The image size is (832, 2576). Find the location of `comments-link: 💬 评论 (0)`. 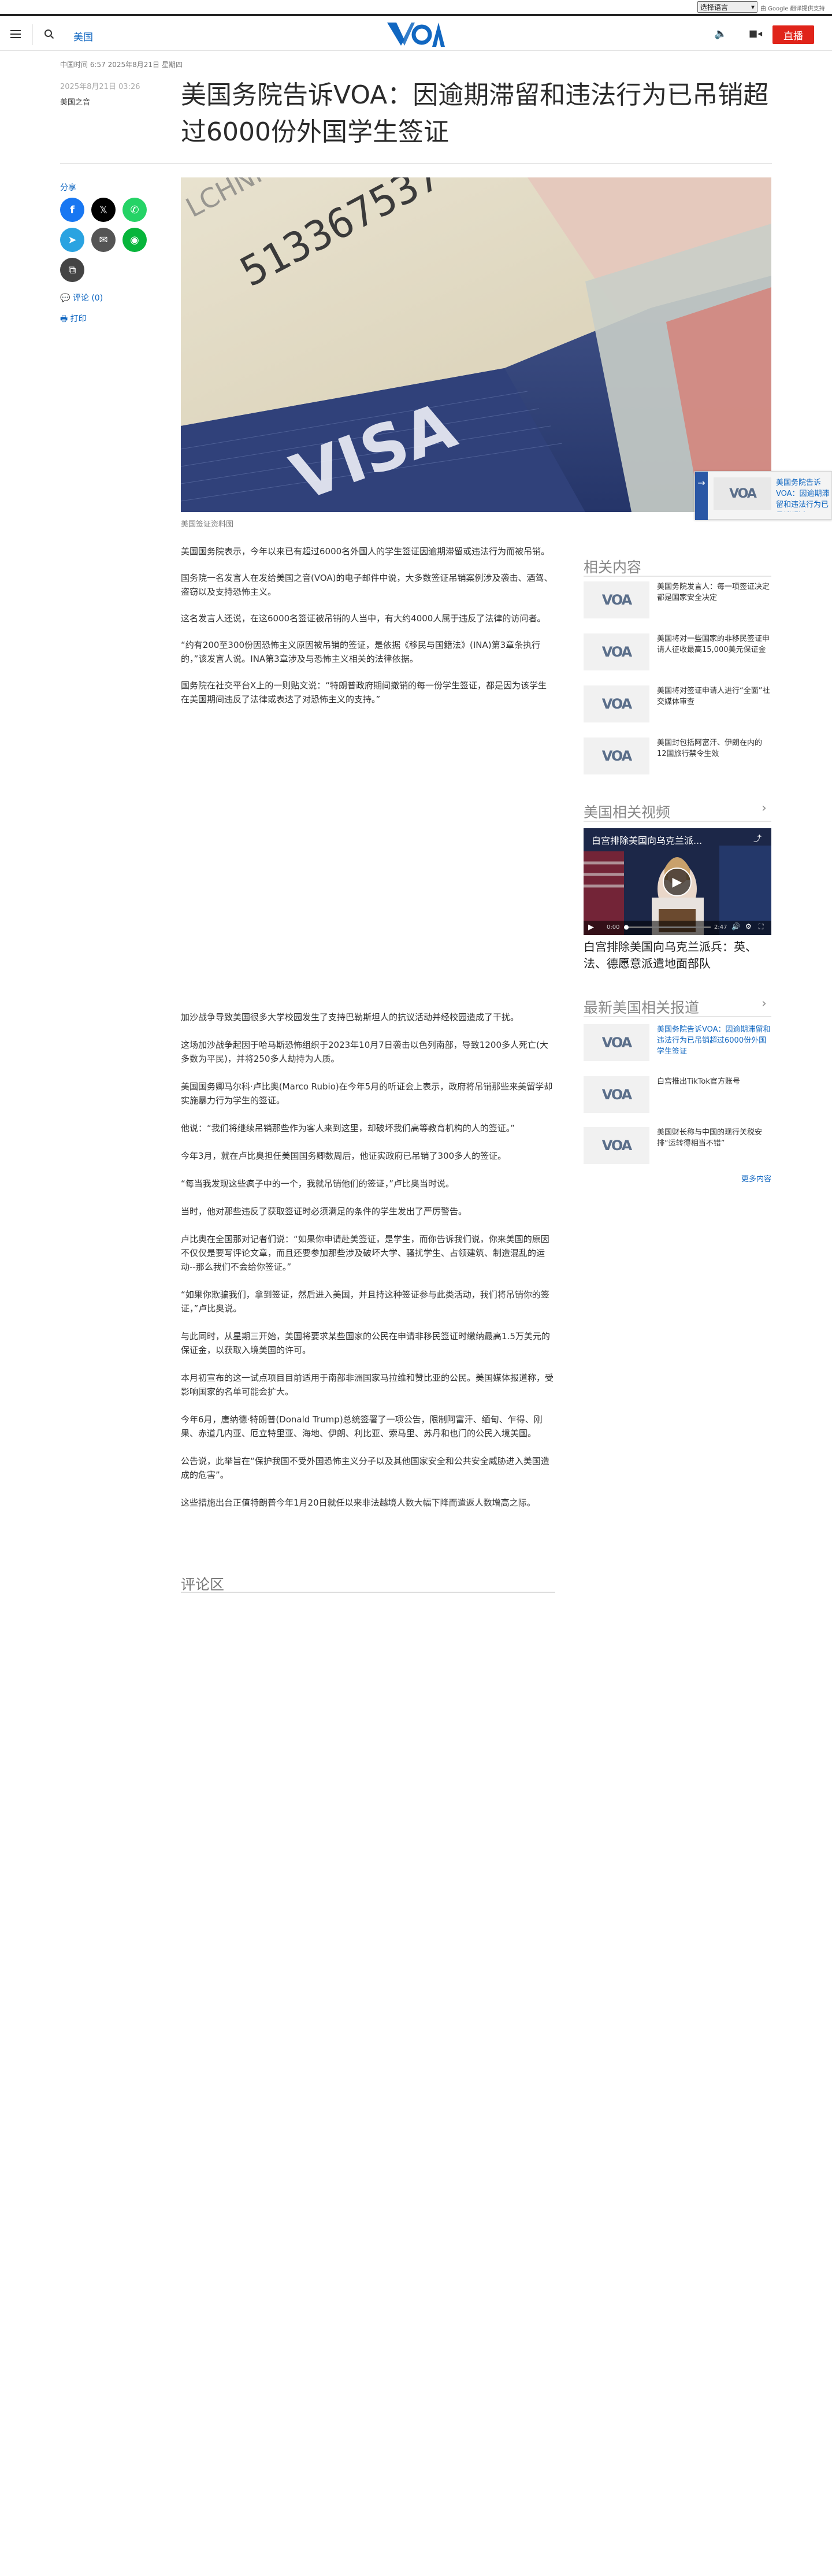

comments-link: 💬 评论 (0) is located at coordinates (81, 297).